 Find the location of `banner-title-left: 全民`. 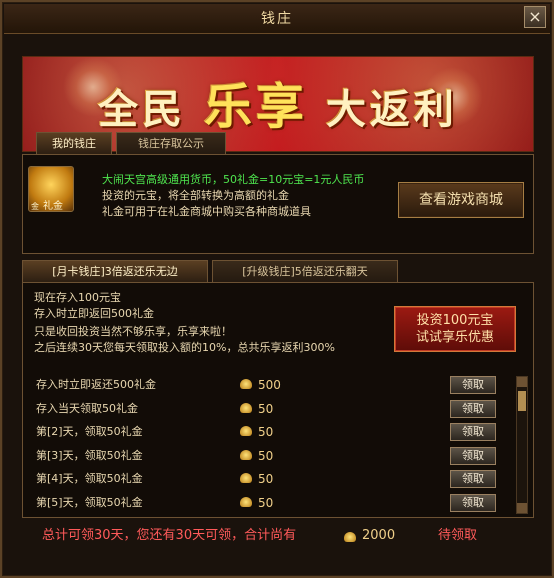

banner-title-left: 全民 is located at coordinates (142, 110).